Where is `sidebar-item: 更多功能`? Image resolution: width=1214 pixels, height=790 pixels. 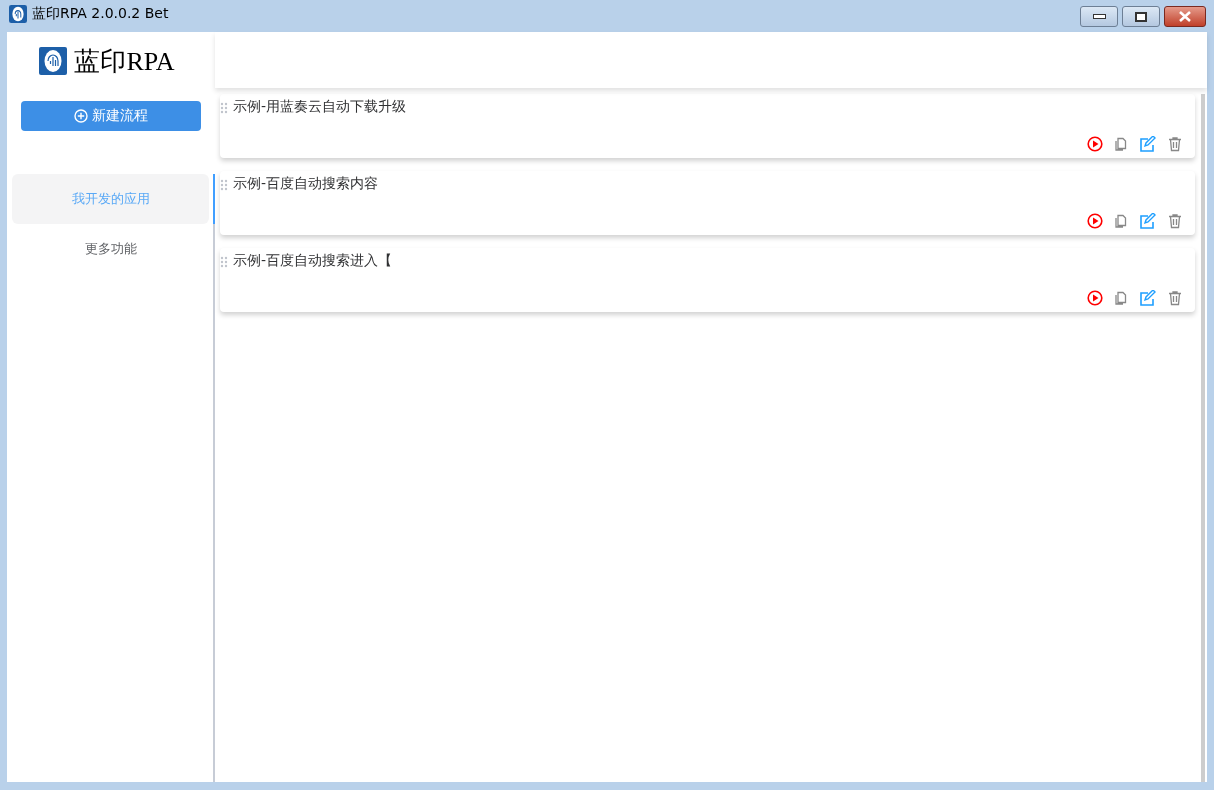 sidebar-item: 更多功能 is located at coordinates (110, 249).